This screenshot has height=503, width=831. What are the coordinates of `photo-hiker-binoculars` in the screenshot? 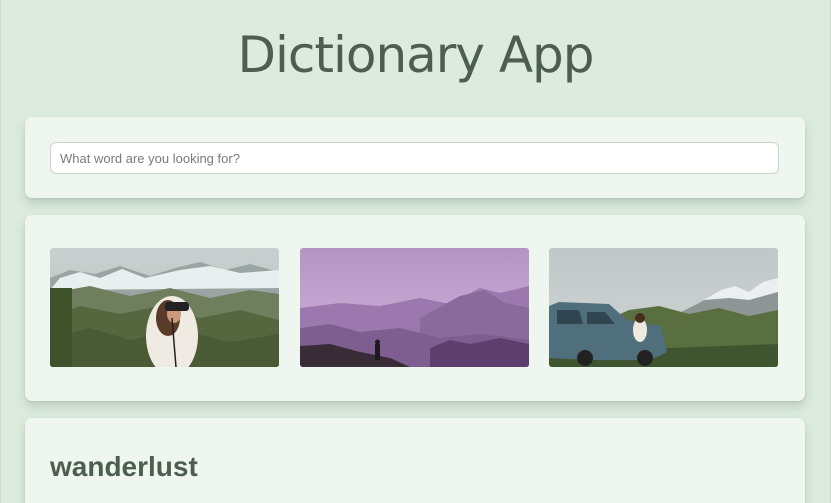 It's located at (164, 307).